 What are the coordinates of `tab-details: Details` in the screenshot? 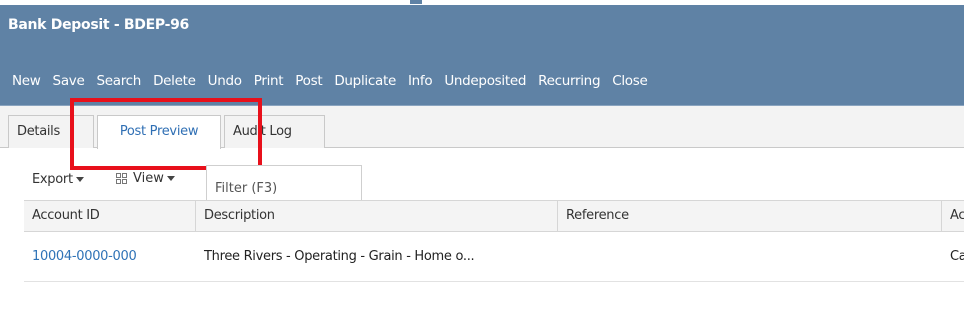 It's located at (51, 131).